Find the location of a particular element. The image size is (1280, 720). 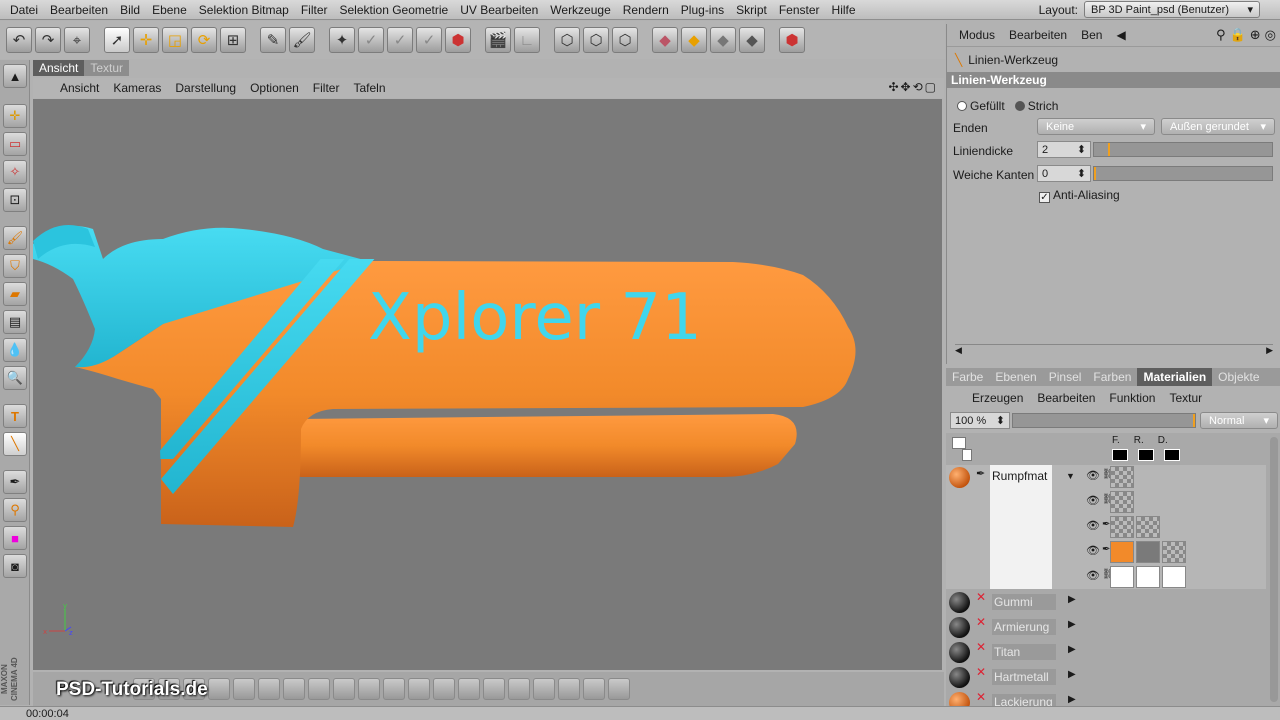

quick-mask-tool: ◙ is located at coordinates (15, 566).